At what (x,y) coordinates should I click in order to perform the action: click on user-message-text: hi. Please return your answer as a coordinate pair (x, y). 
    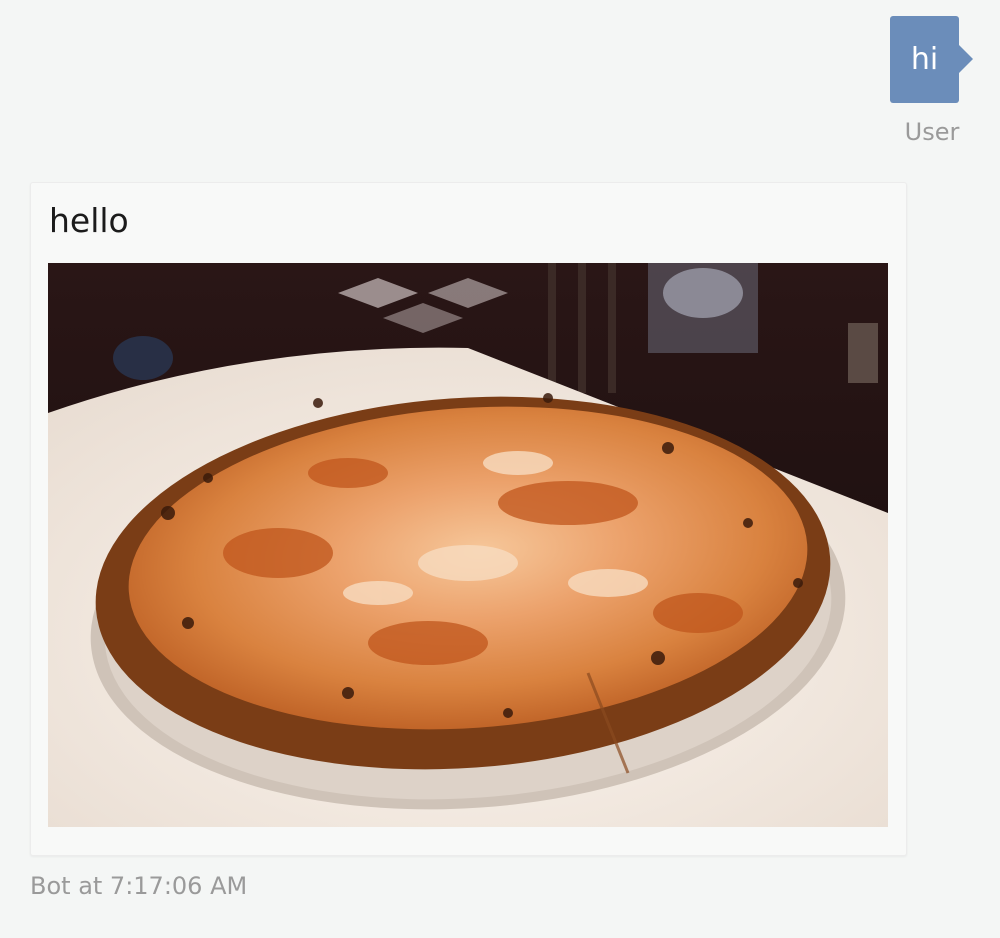
    Looking at the image, I should click on (924, 59).